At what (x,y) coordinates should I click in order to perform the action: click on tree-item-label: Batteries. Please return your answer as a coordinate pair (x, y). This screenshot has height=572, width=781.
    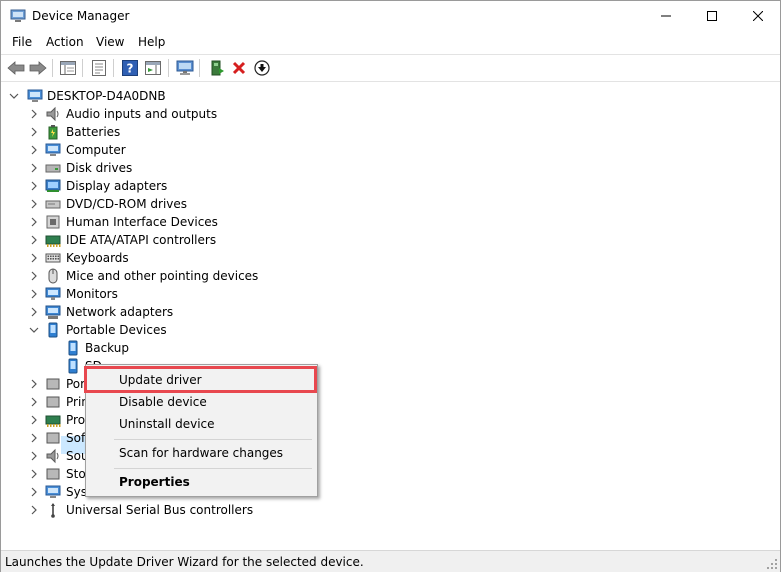
    Looking at the image, I should click on (93, 132).